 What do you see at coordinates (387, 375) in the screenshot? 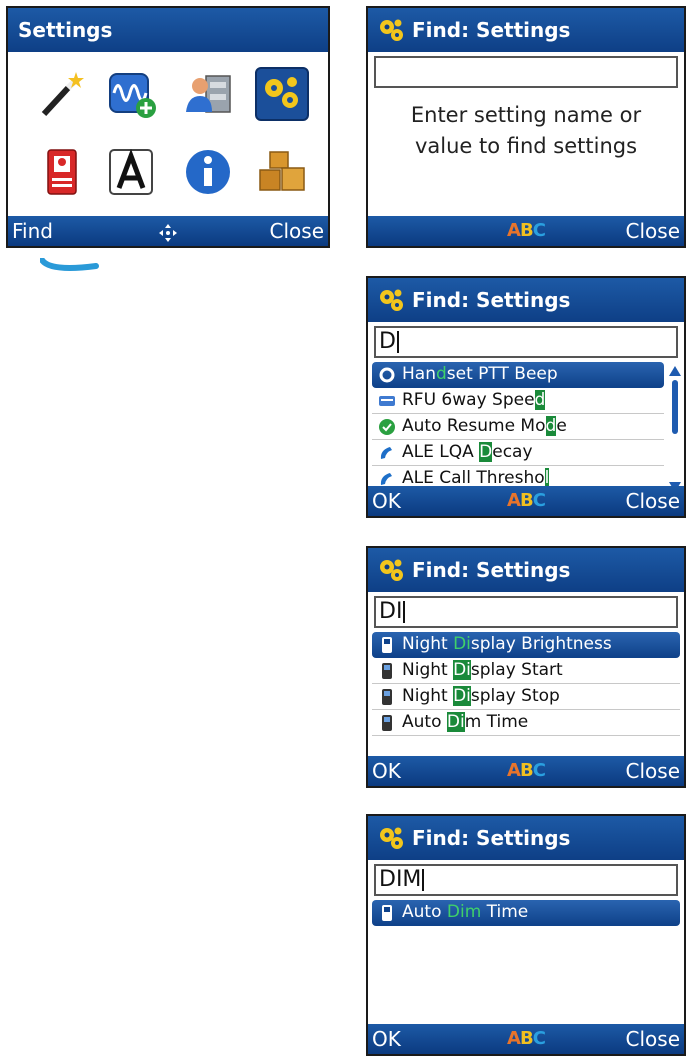
I see `gear-icon` at bounding box center [387, 375].